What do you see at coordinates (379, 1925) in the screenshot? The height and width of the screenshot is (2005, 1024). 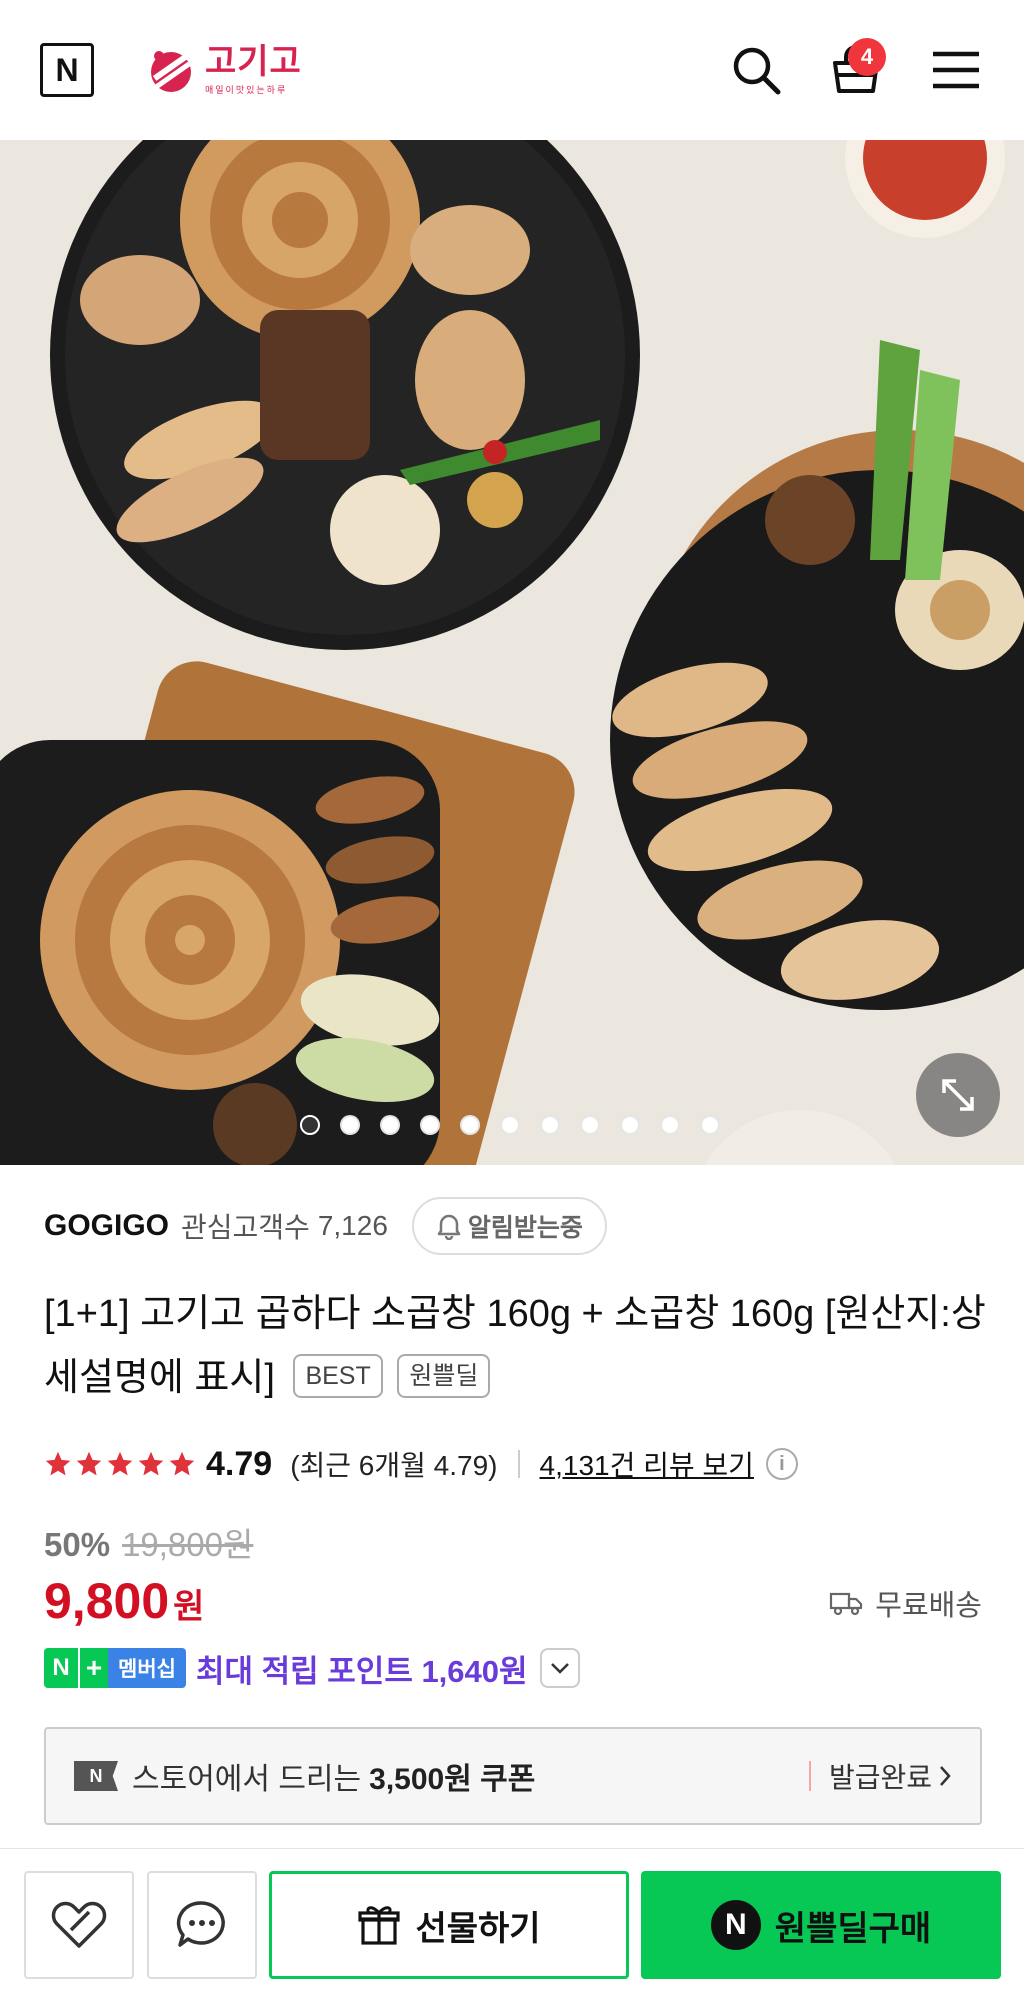 I see `gift-icon` at bounding box center [379, 1925].